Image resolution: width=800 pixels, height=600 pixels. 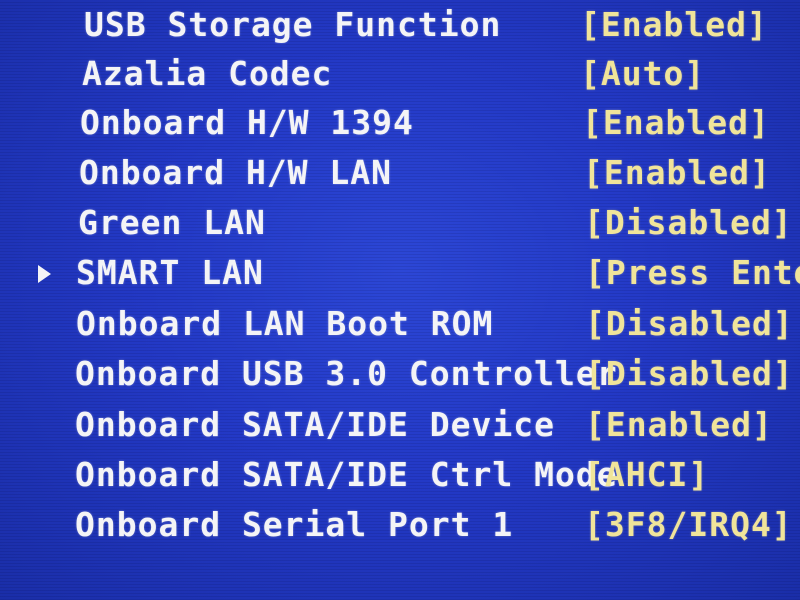 I want to click on item-label: USB Storage Function, so click(x=293, y=24).